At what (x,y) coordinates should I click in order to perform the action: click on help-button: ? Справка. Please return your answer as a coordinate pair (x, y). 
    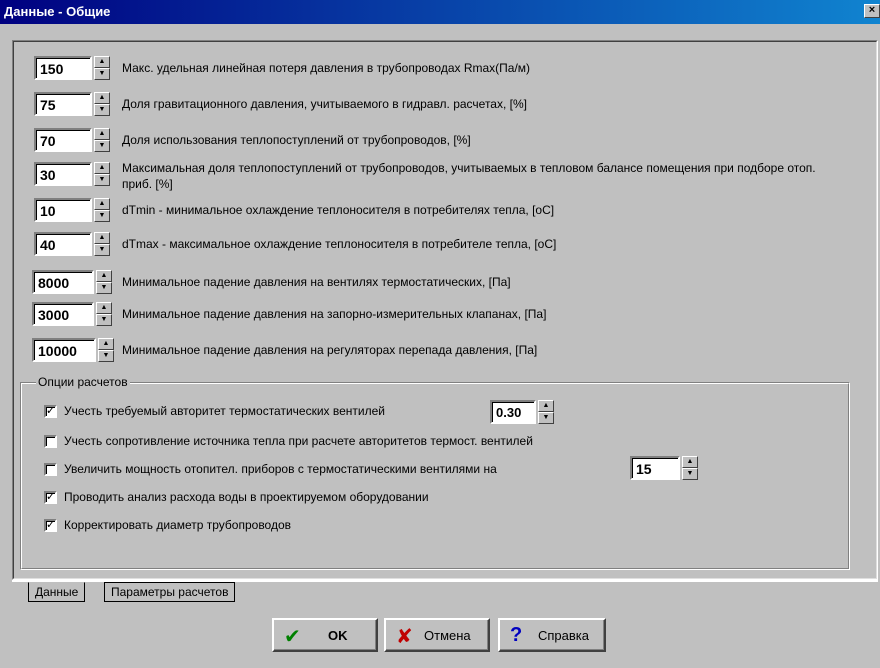
    Looking at the image, I should click on (552, 635).